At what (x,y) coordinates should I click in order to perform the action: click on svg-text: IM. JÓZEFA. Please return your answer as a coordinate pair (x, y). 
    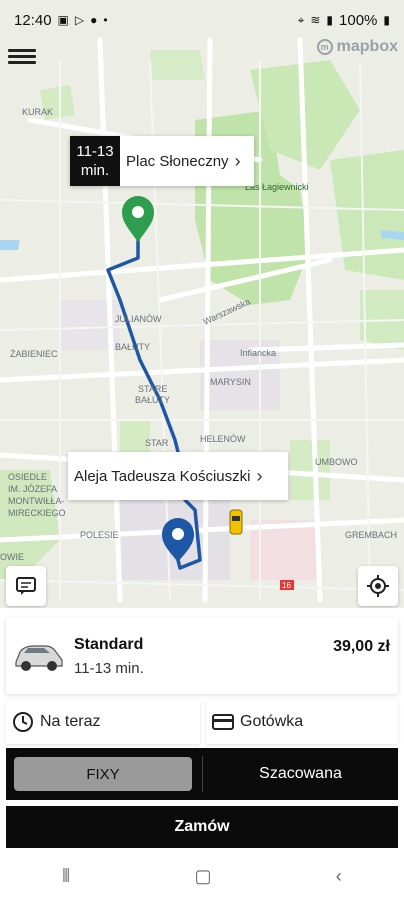
    Looking at the image, I should click on (32, 489).